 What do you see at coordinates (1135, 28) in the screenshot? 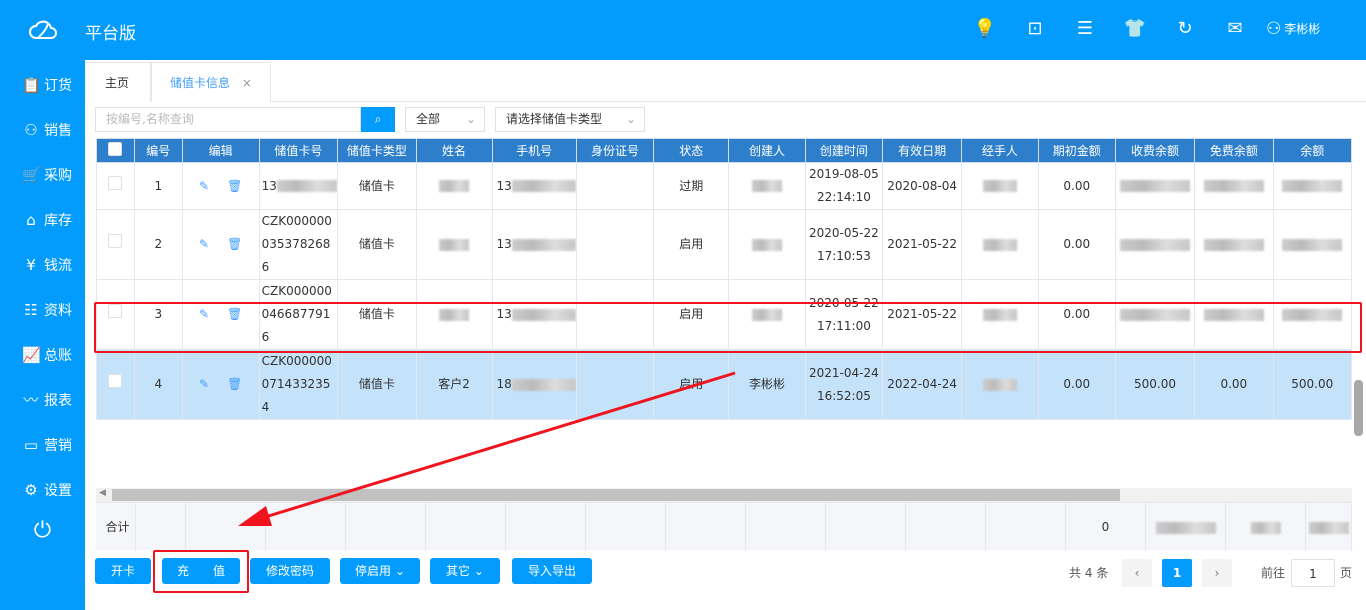
I see `shirt-icon: 👕` at bounding box center [1135, 28].